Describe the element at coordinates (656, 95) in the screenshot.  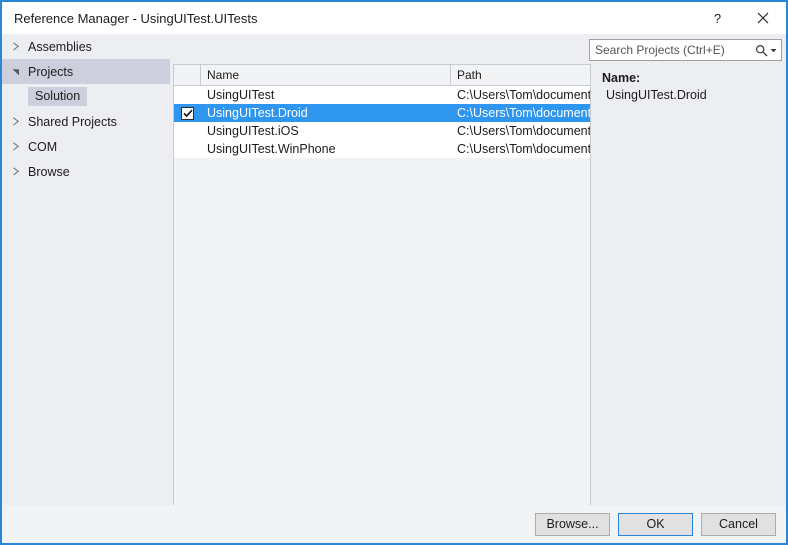
I see `detail-name-value: UsingUITest.Droid` at that location.